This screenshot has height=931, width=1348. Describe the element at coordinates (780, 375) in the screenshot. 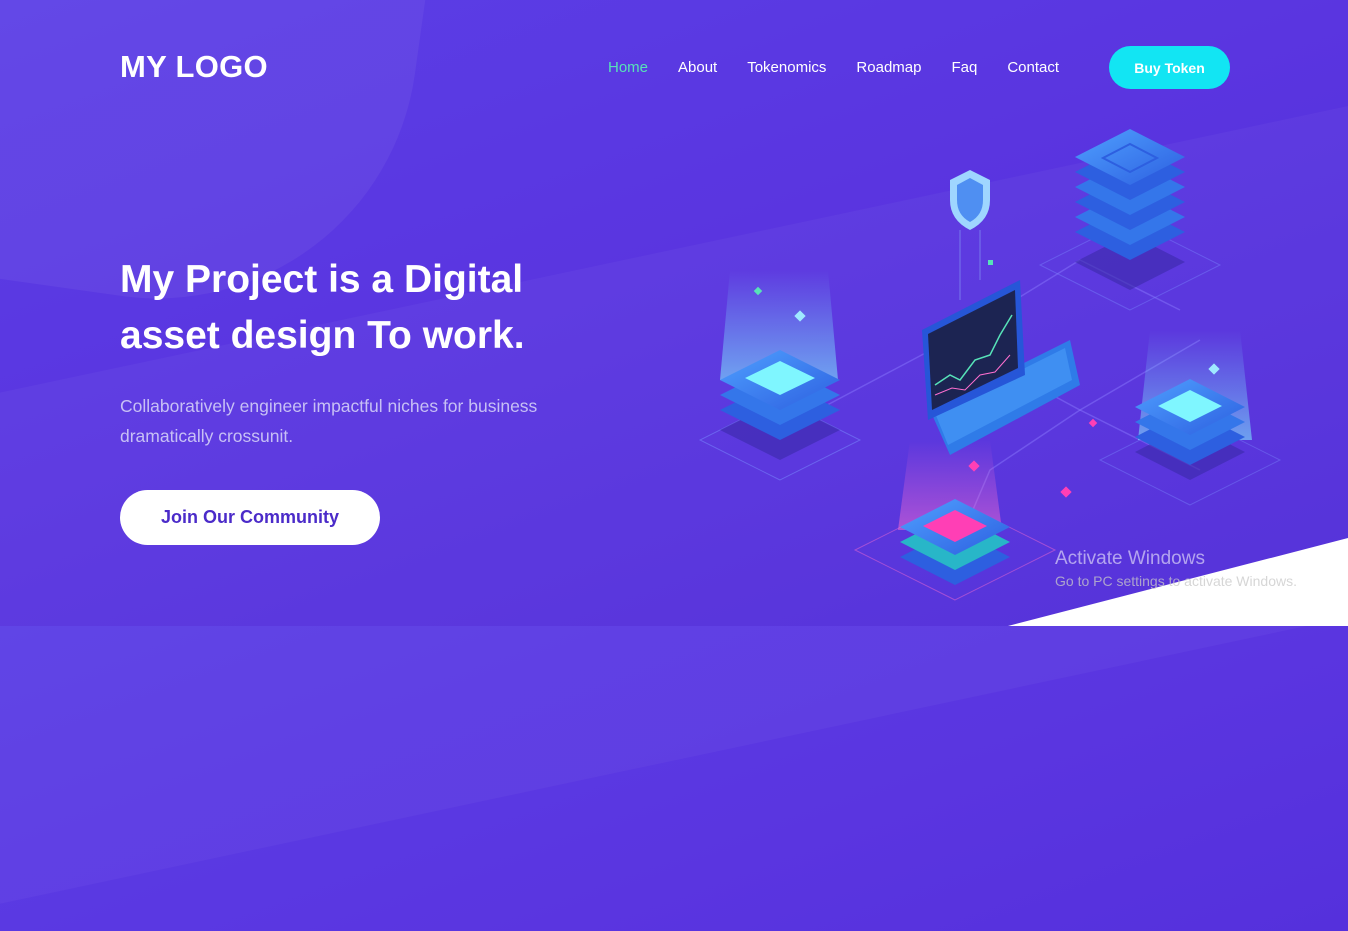

I see `server-stack-icon-left` at that location.